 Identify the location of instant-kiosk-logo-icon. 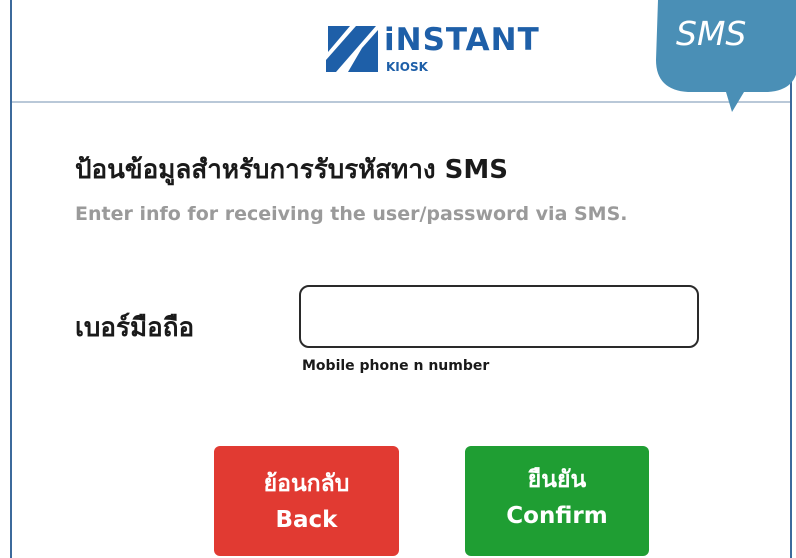
(353, 49).